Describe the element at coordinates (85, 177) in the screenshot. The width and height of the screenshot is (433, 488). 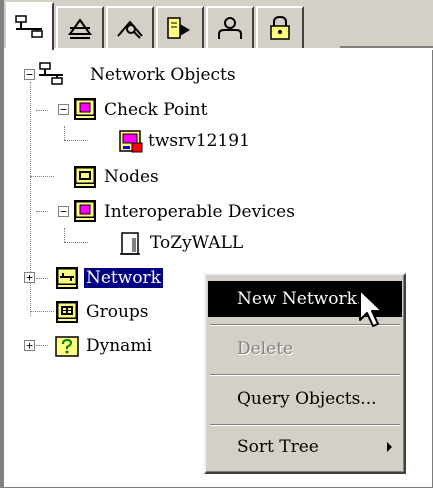
I see `folder-nodes-icon` at that location.